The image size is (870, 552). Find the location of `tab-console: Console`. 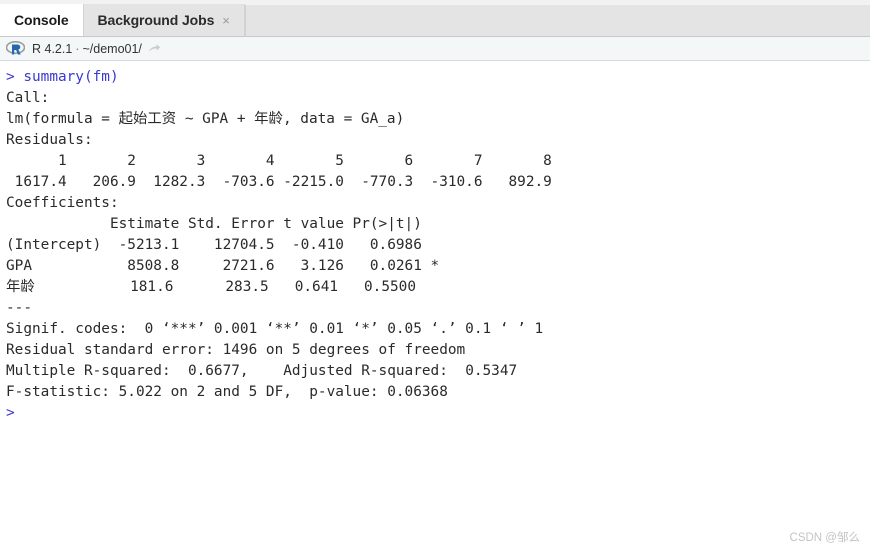

tab-console: Console is located at coordinates (41, 20).